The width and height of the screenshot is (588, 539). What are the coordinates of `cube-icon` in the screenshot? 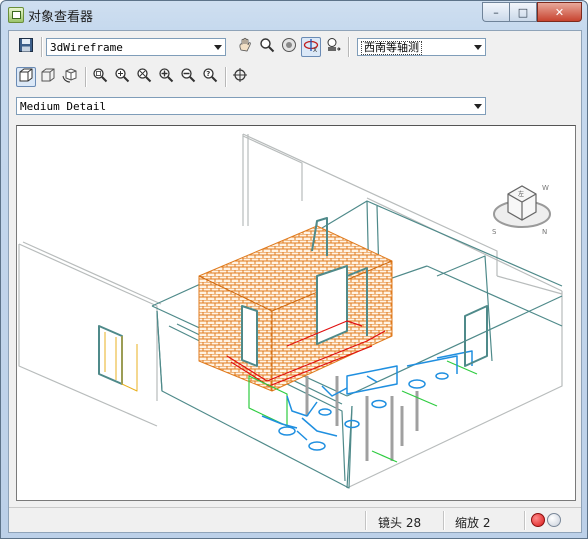 It's located at (48, 77).